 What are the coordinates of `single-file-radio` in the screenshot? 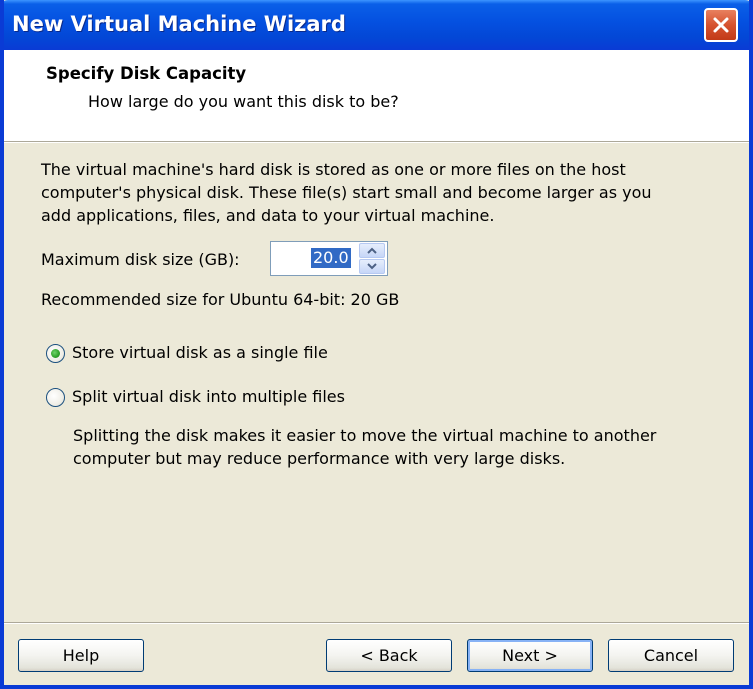 It's located at (55, 353).